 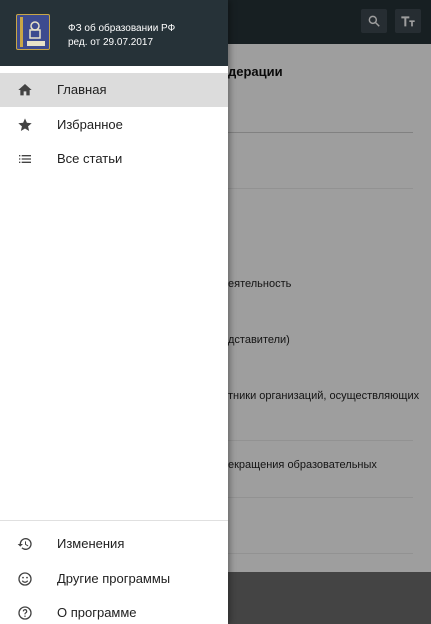 What do you see at coordinates (90, 158) in the screenshot?
I see `nav-item-label: Все статьи` at bounding box center [90, 158].